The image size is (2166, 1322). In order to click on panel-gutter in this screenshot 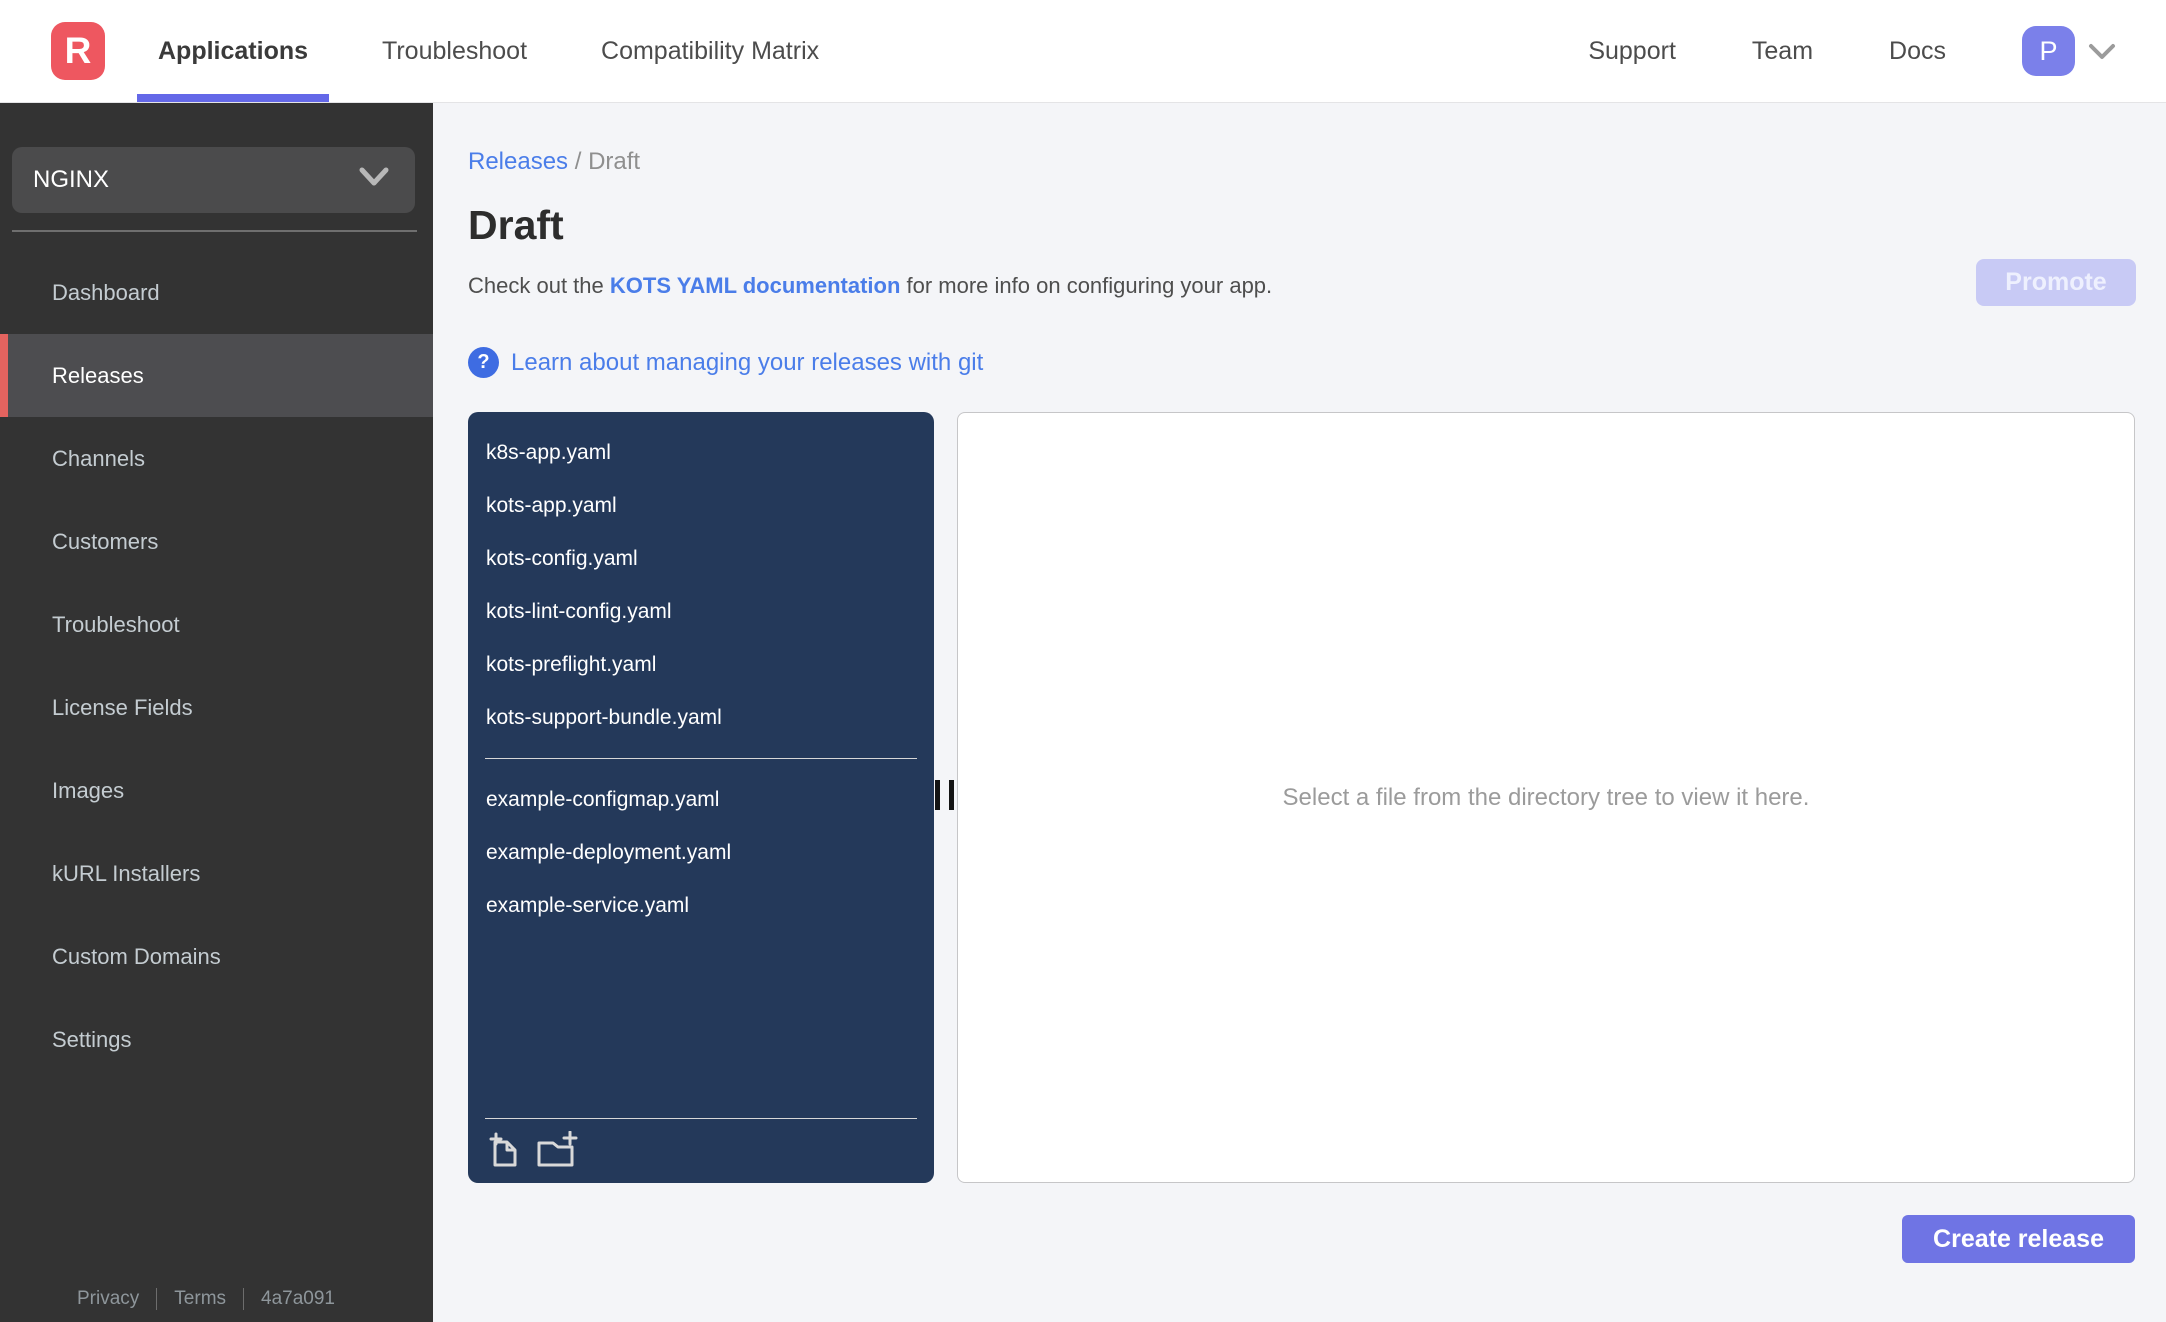, I will do `click(945, 797)`.